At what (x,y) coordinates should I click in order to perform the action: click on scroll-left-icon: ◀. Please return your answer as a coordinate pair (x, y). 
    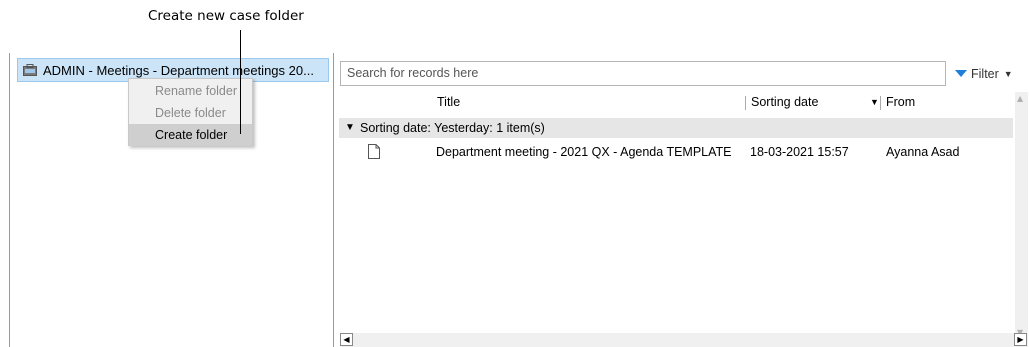
    Looking at the image, I should click on (346, 339).